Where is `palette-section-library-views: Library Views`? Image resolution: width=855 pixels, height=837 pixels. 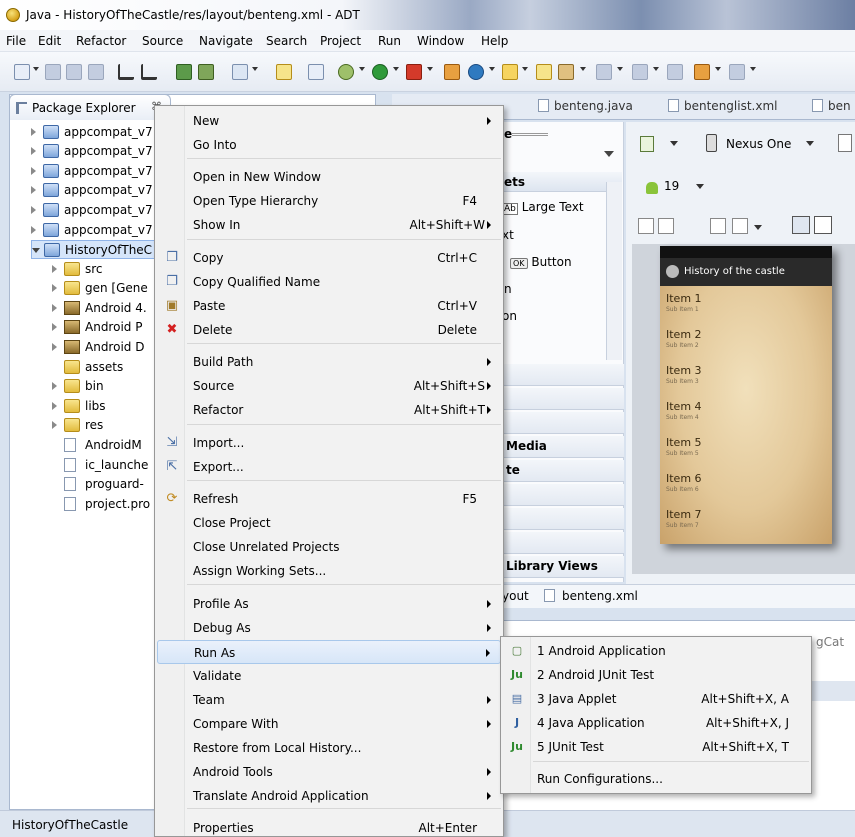 palette-section-library-views: Library Views is located at coordinates (562, 567).